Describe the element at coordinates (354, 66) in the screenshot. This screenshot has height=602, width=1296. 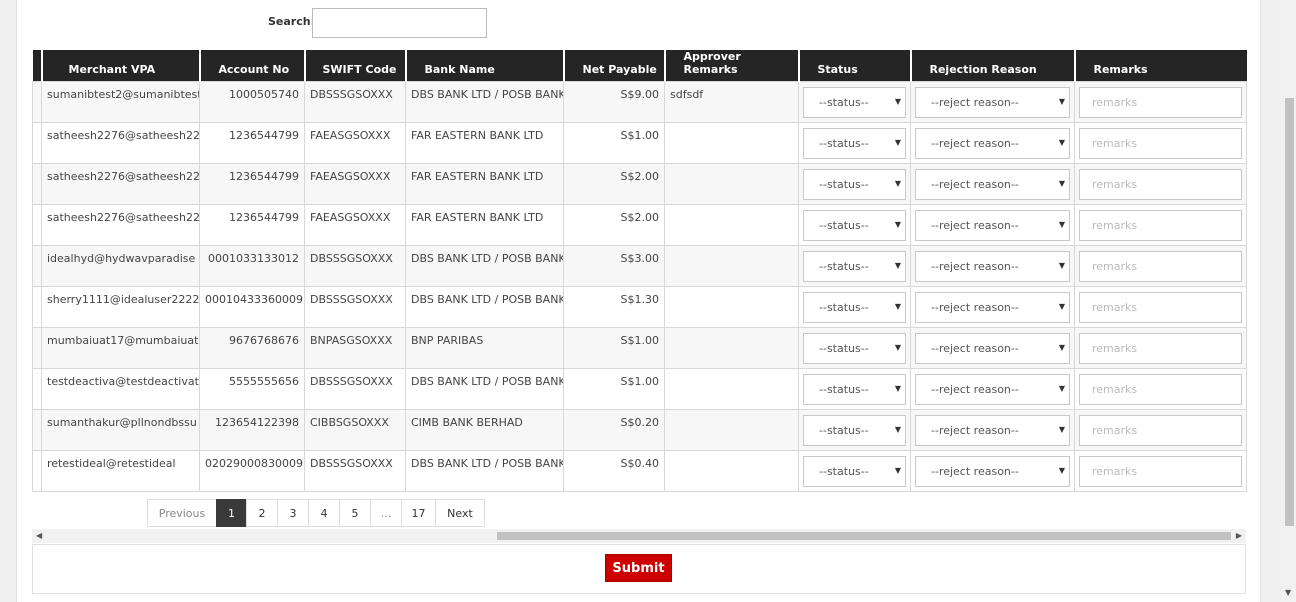
I see `header-swift-code: SWIFT Code` at that location.